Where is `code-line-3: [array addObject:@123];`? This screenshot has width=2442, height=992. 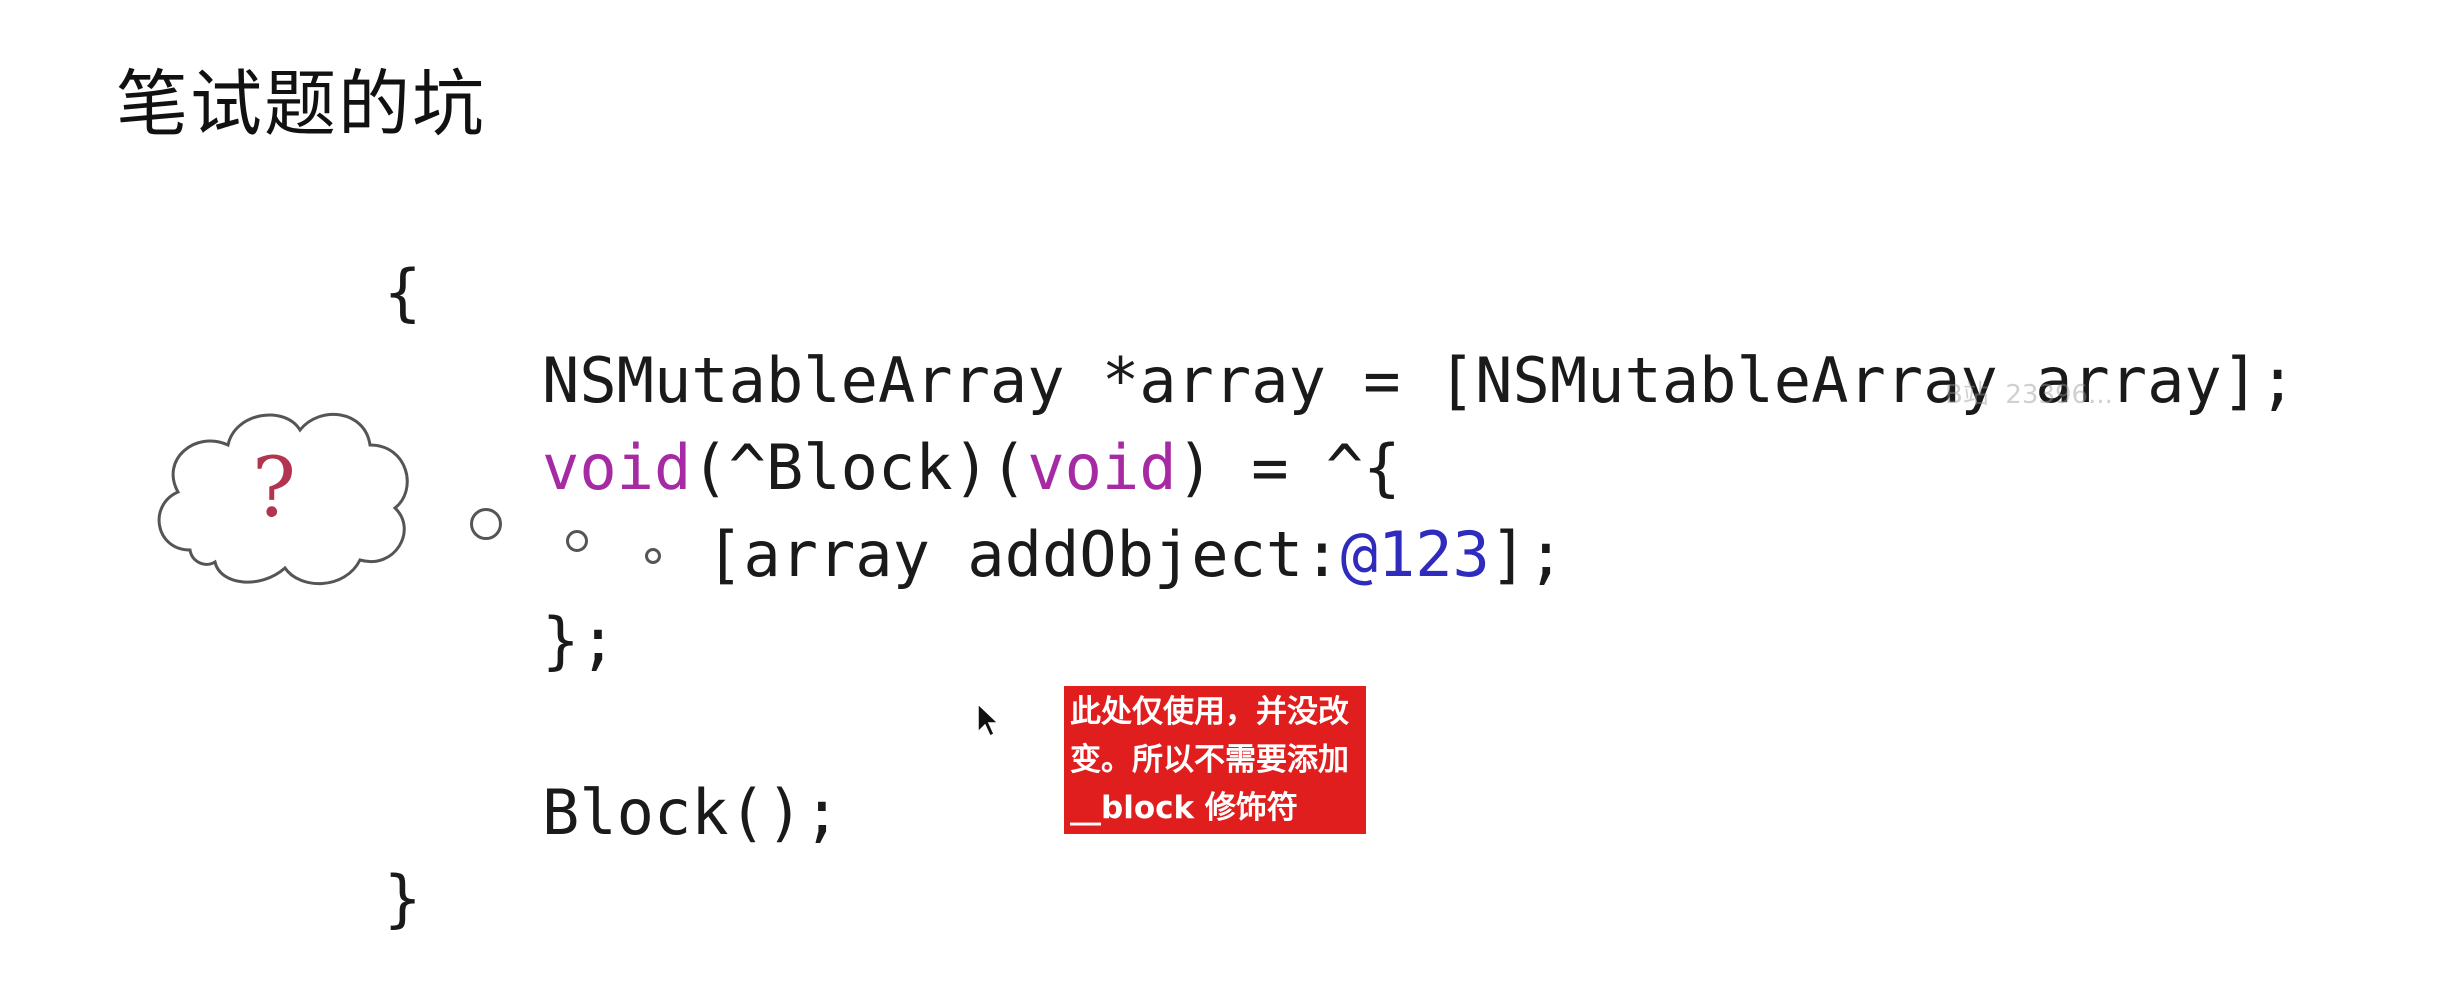 code-line-3: [array addObject:@123]; is located at coordinates (1135, 555).